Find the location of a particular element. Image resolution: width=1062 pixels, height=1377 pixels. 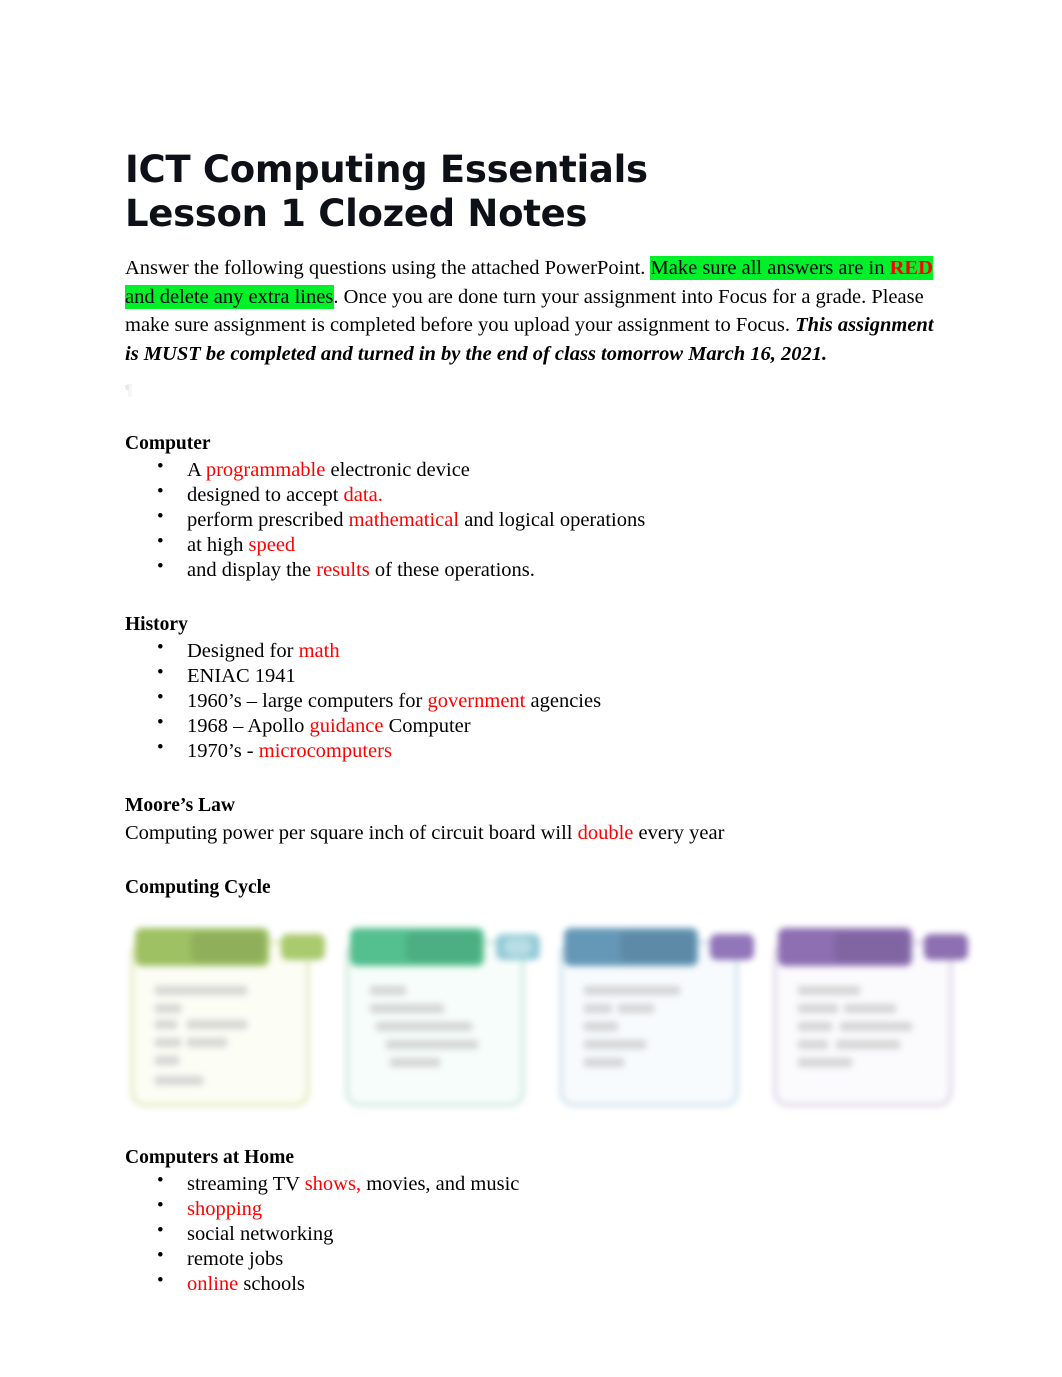

title-line-1: ICT Computing Essentials is located at coordinates (386, 169).